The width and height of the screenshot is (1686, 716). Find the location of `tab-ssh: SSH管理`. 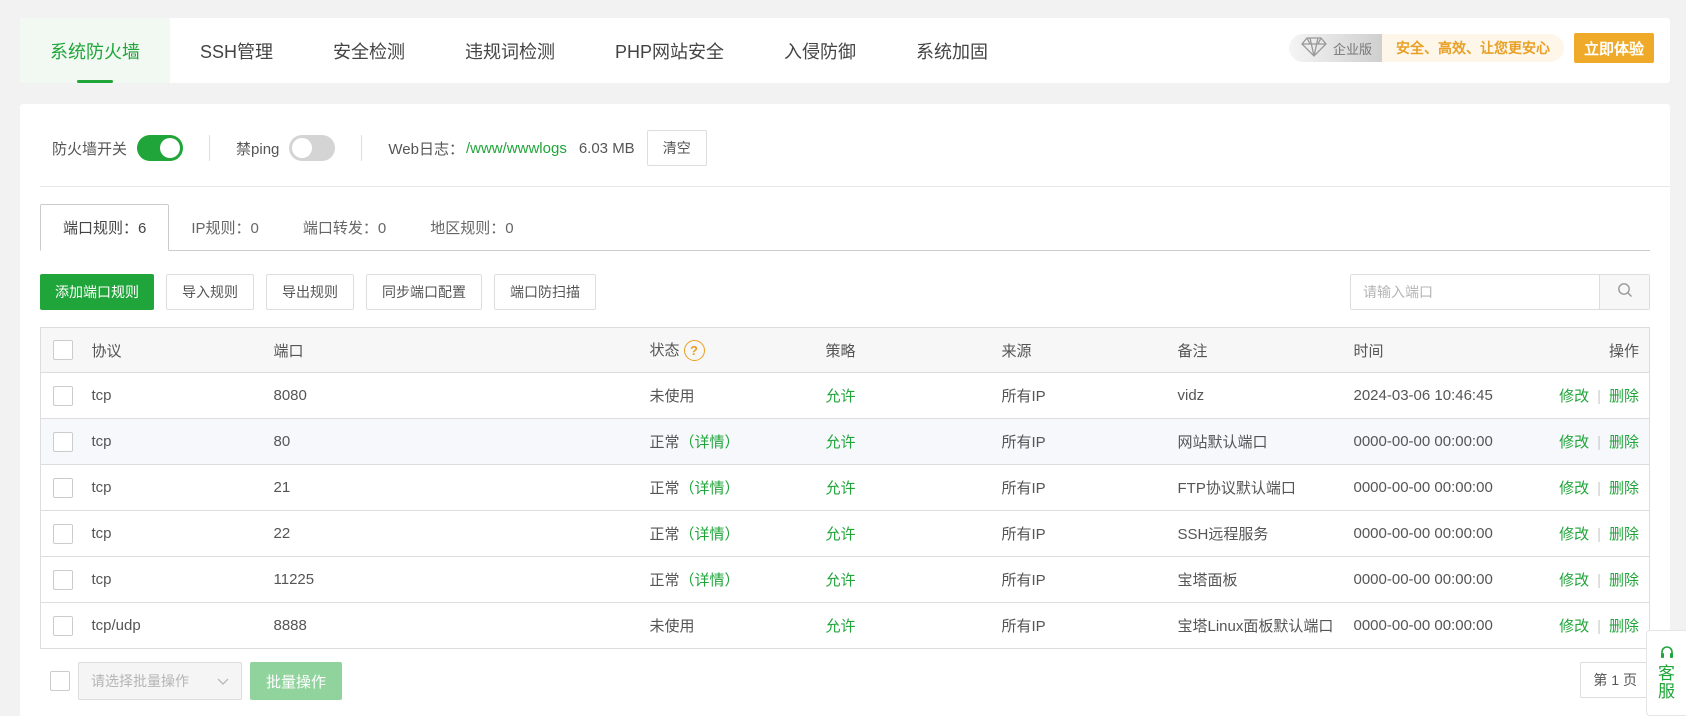

tab-ssh: SSH管理 is located at coordinates (236, 50).